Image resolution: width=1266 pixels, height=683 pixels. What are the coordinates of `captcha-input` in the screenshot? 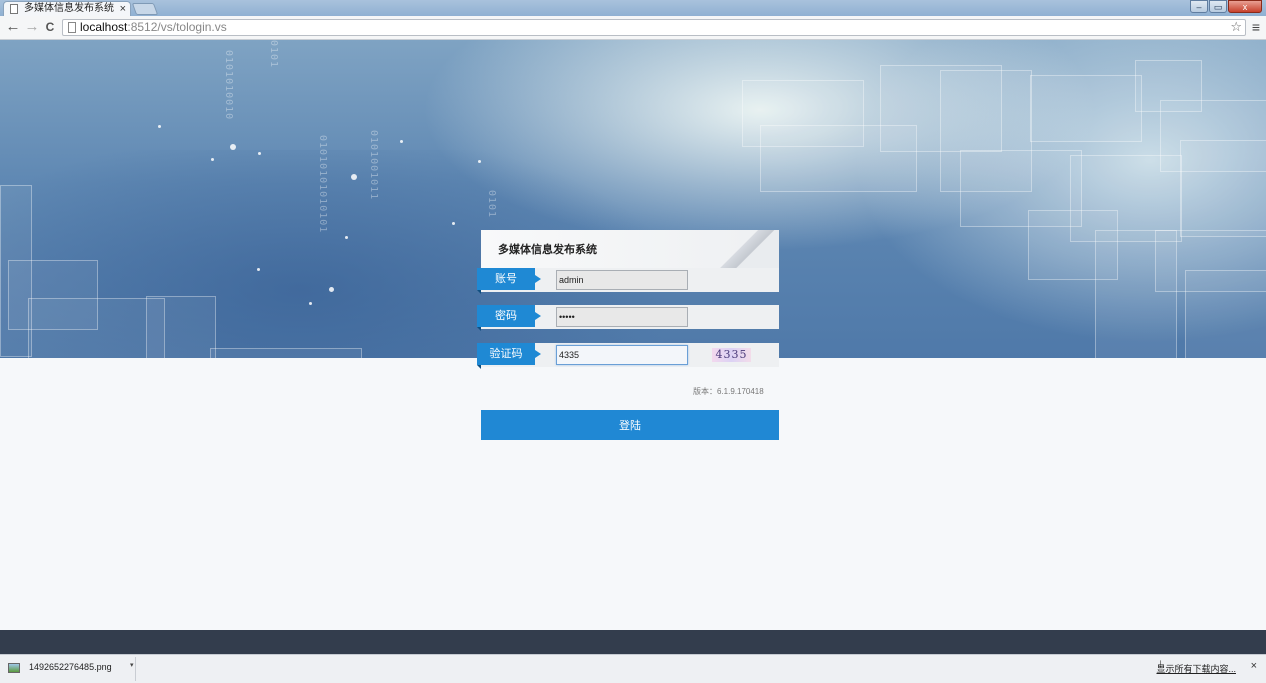 It's located at (622, 355).